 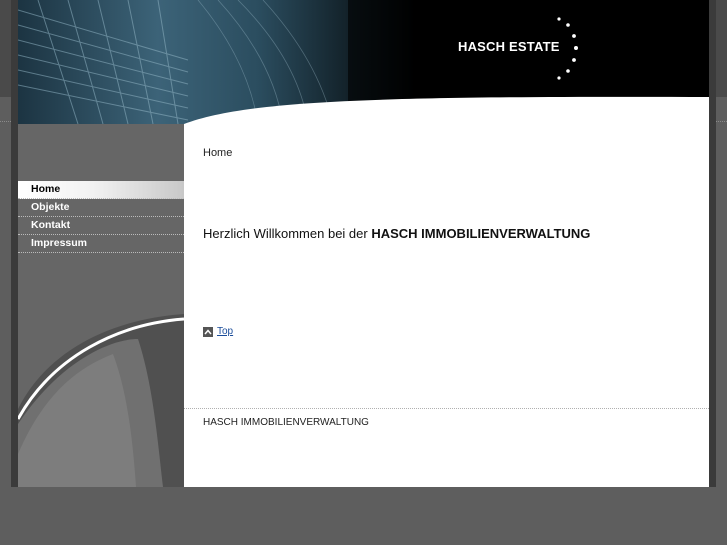 What do you see at coordinates (101, 226) in the screenshot?
I see `nav-item-kontakt: Kontakt` at bounding box center [101, 226].